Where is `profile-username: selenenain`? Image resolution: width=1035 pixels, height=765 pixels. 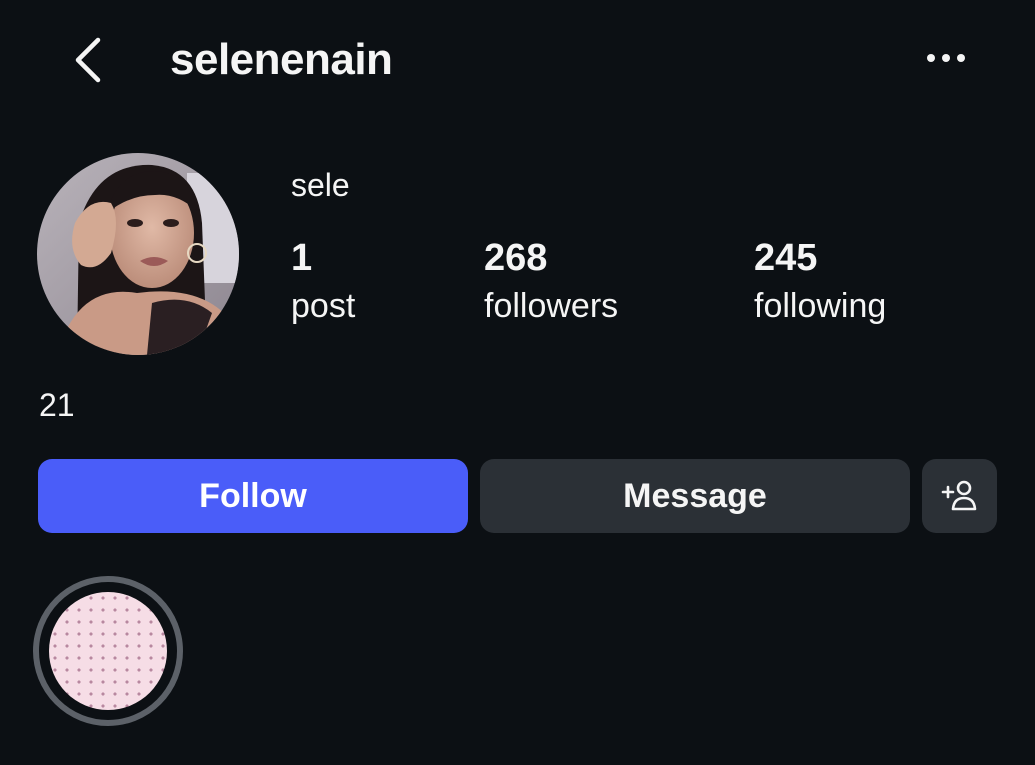
profile-username: selenenain is located at coordinates (281, 59).